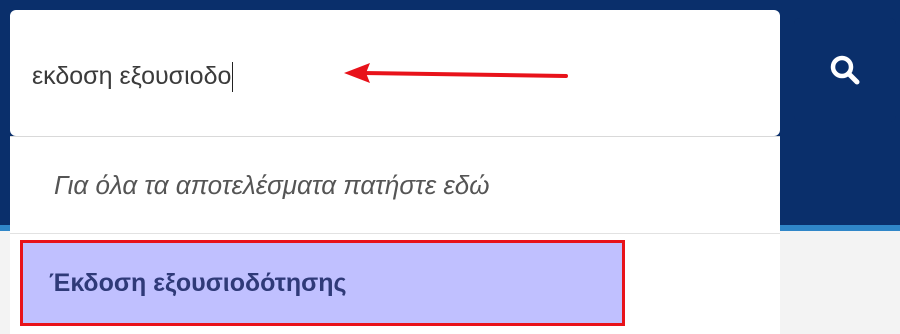 Image resolution: width=900 pixels, height=334 pixels. What do you see at coordinates (198, 283) in the screenshot?
I see `suggestion-item-label: Έκδοση εξουσιοδότησης` at bounding box center [198, 283].